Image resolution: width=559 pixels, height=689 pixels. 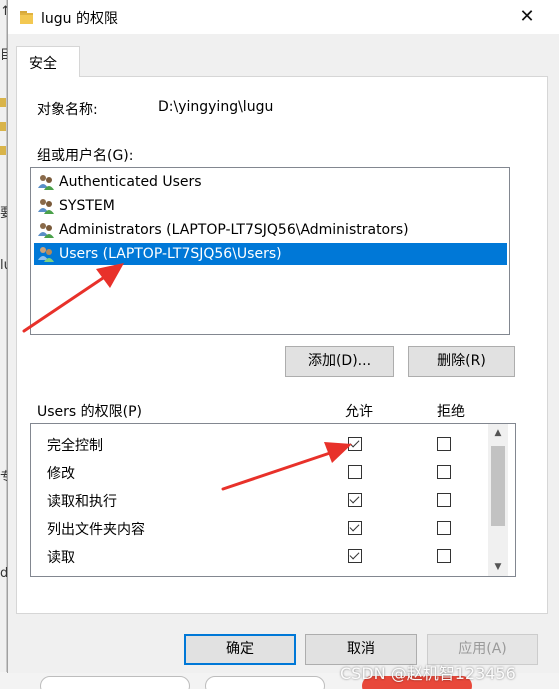 What do you see at coordinates (67, 110) in the screenshot?
I see `object-name-label: 对象名称:` at bounding box center [67, 110].